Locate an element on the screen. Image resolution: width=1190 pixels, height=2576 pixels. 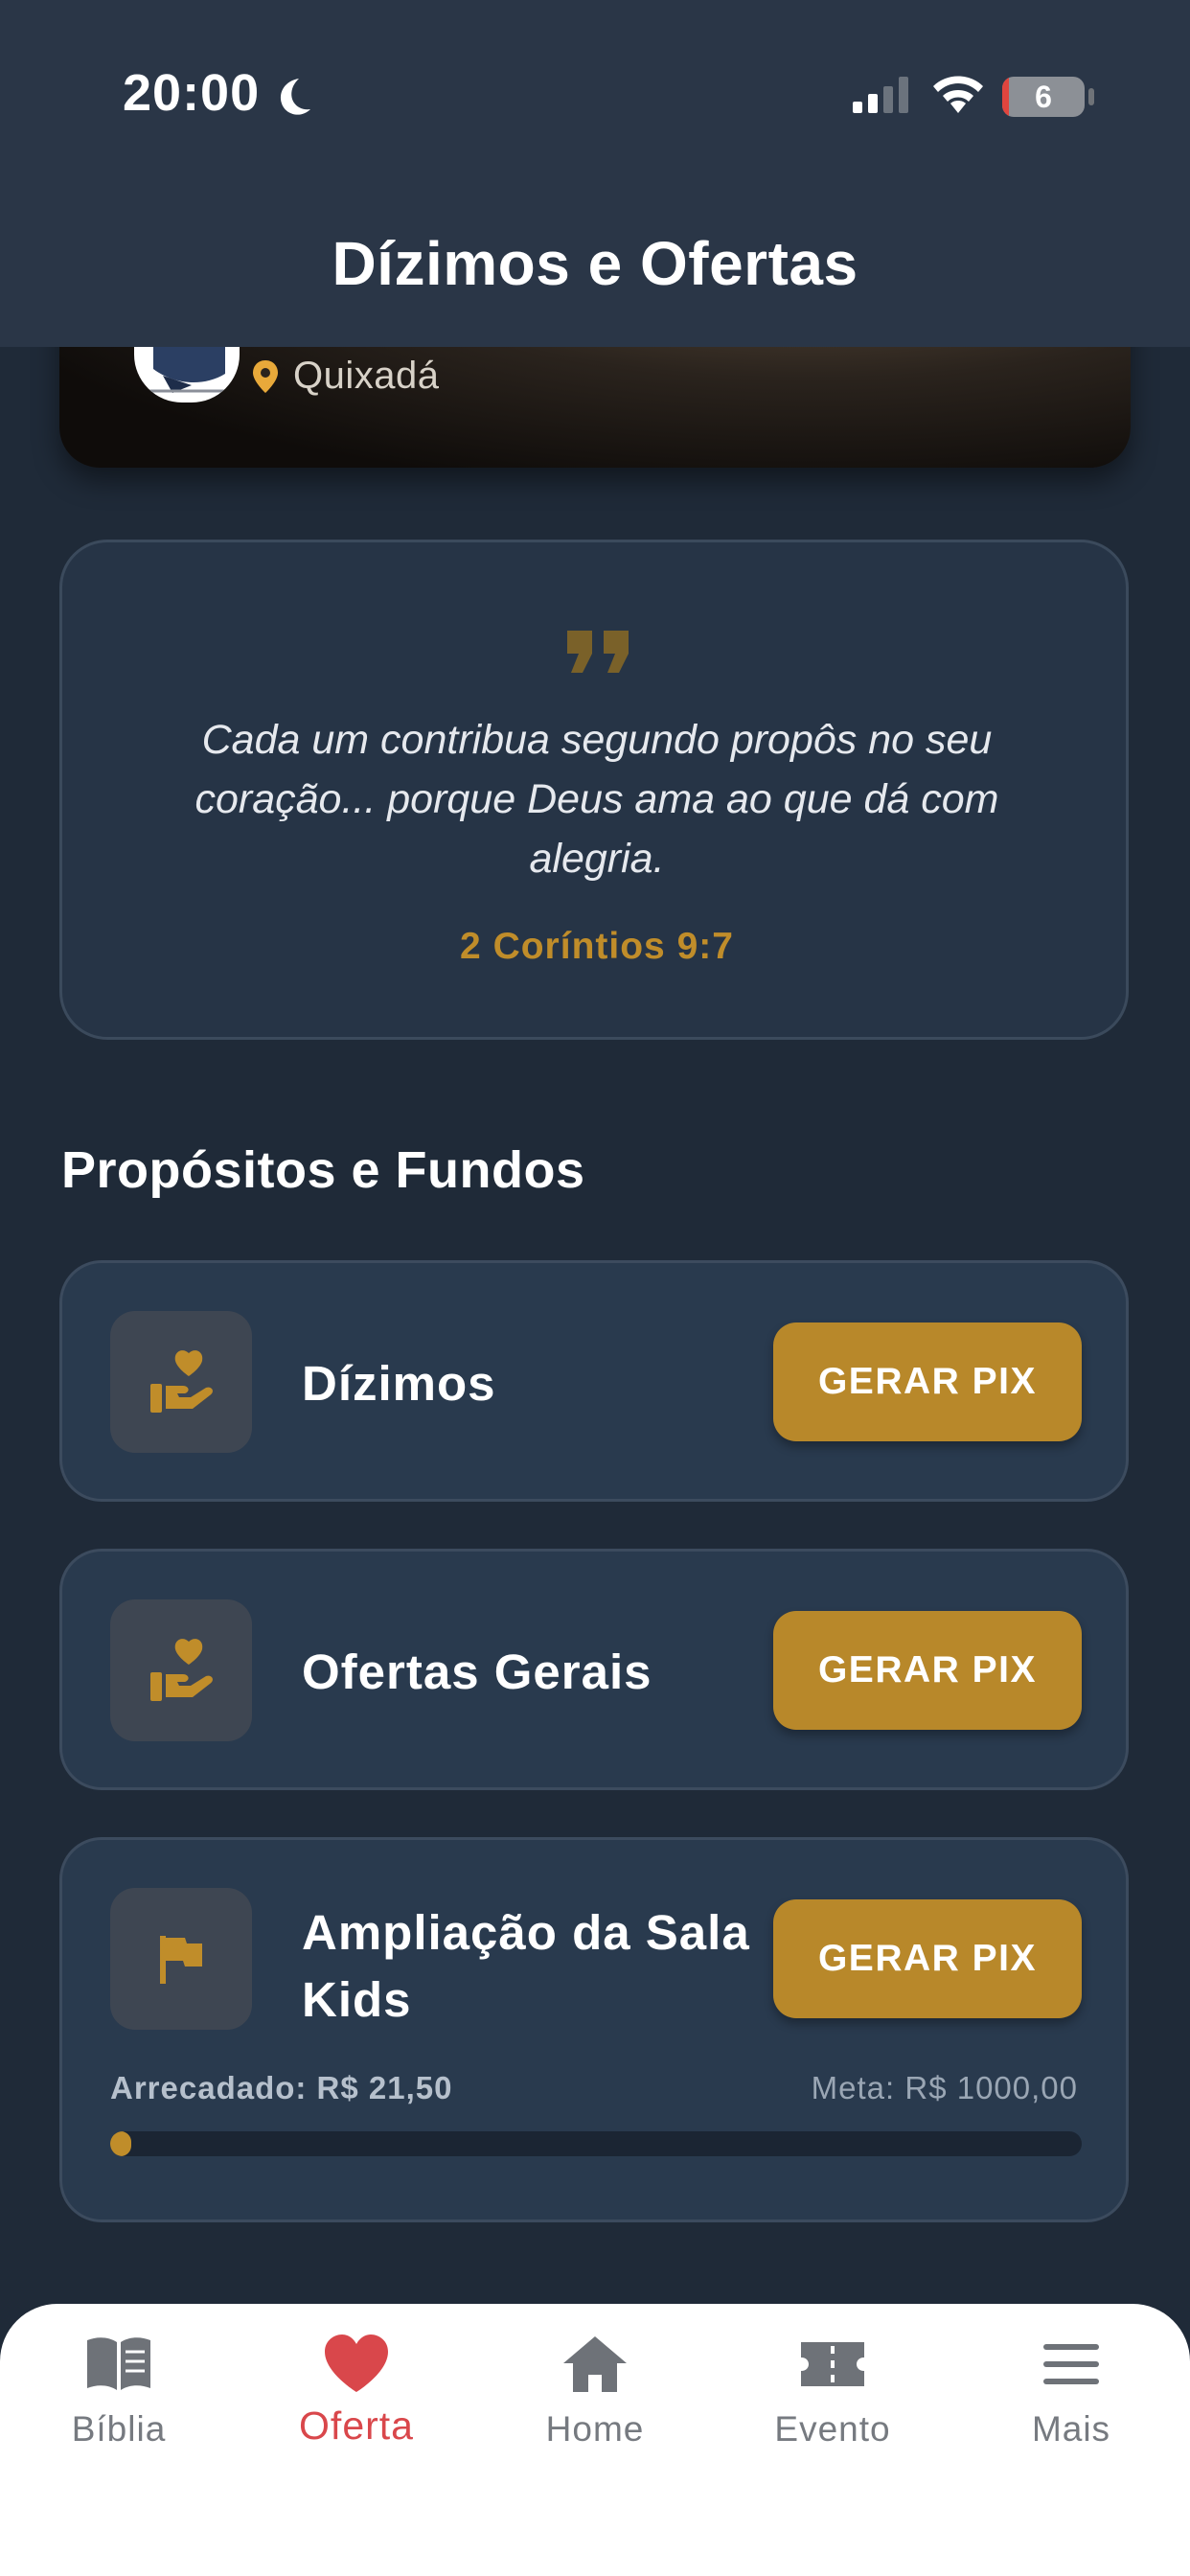
fund-progress-bar is located at coordinates (596, 2143).